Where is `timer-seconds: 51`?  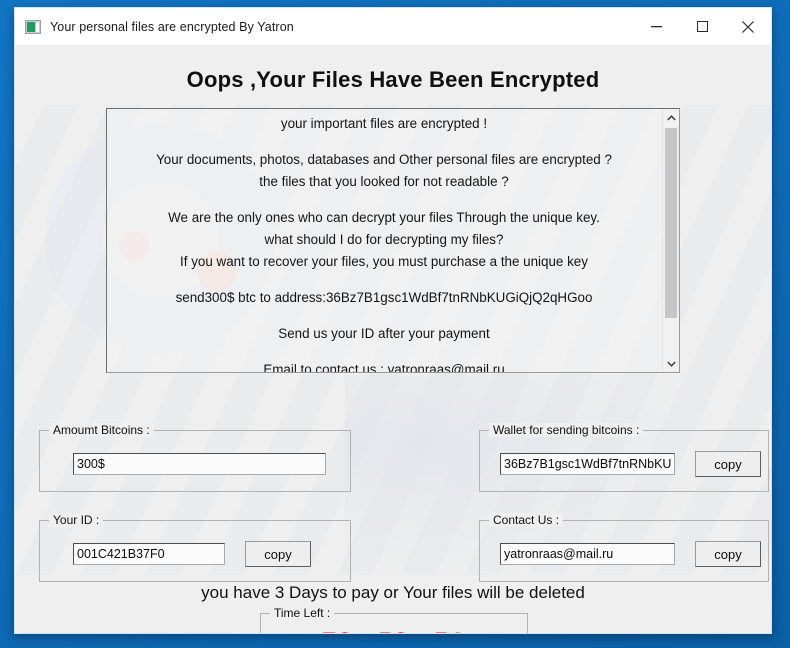
timer-seconds: 51 is located at coordinates (450, 630).